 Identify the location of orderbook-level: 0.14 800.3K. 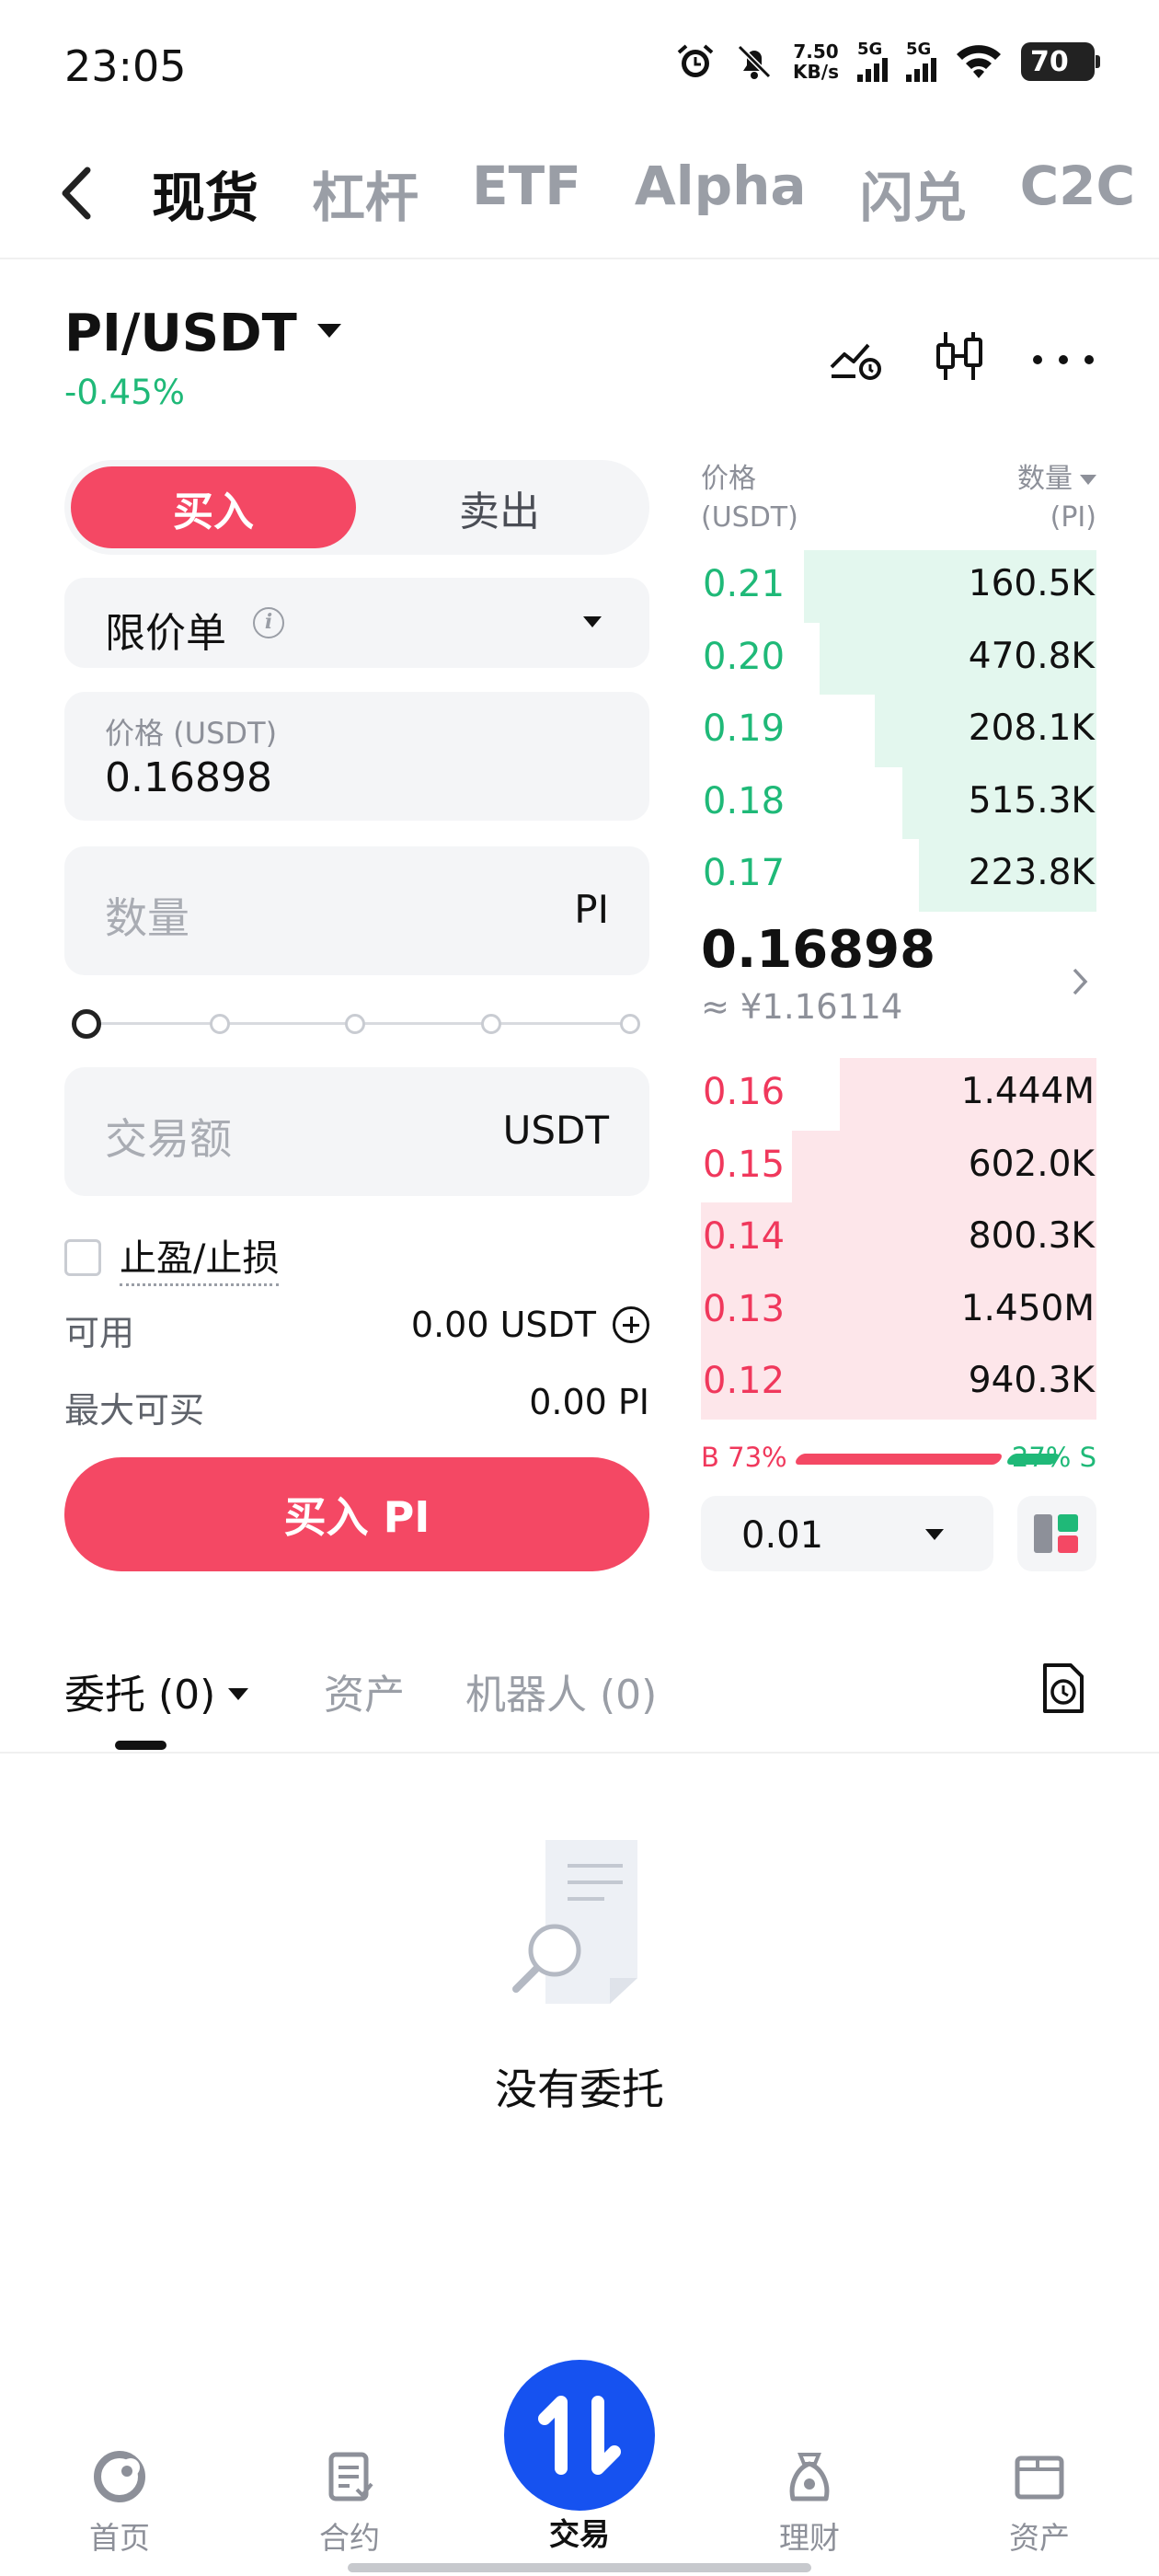
(898, 1238).